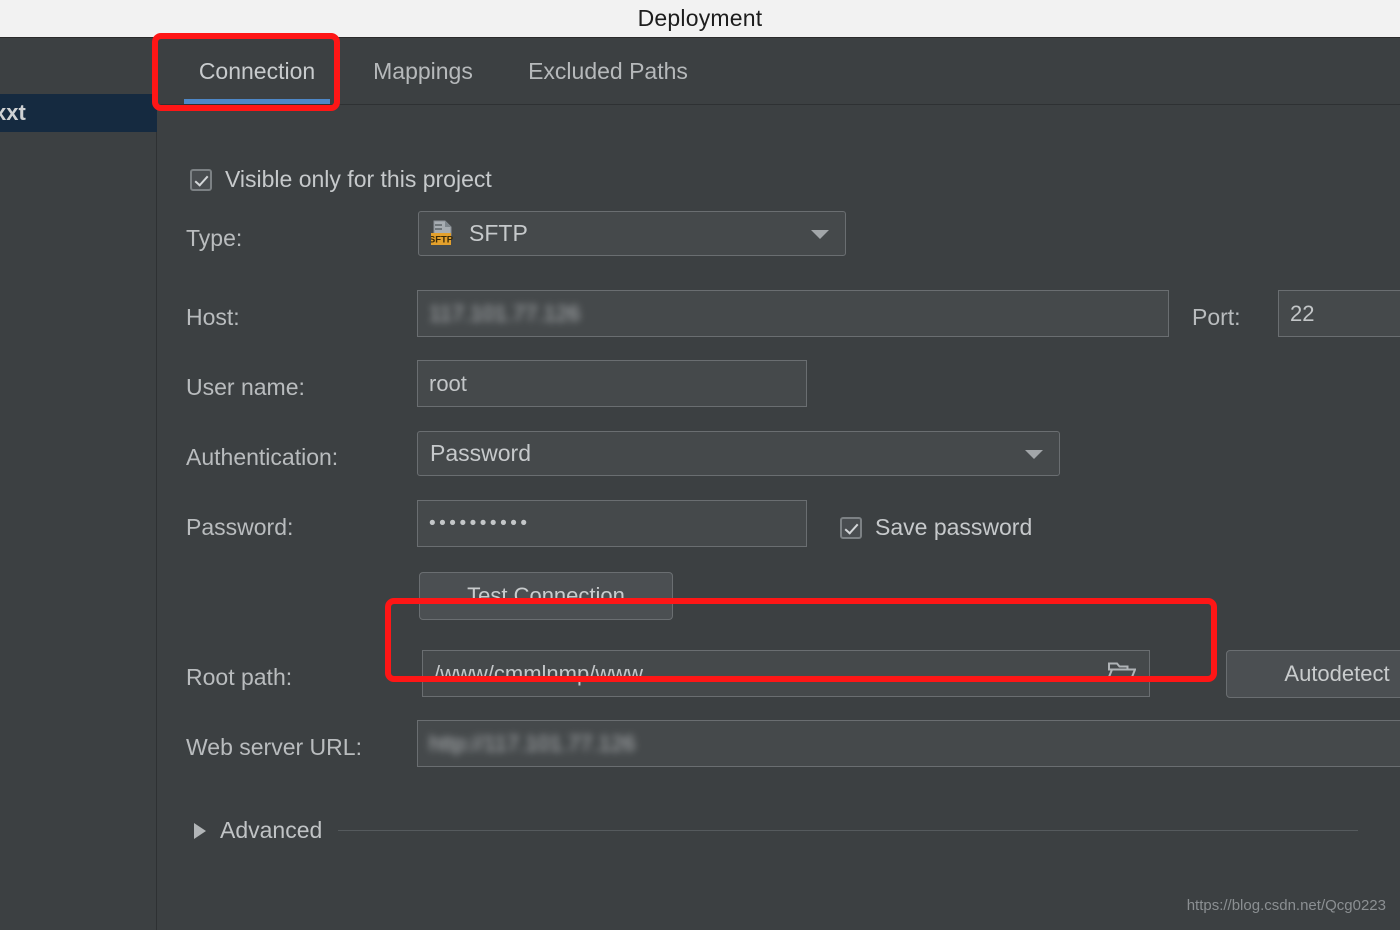 The image size is (1400, 930). Describe the element at coordinates (498, 233) in the screenshot. I see `type-value: SFTP` at that location.